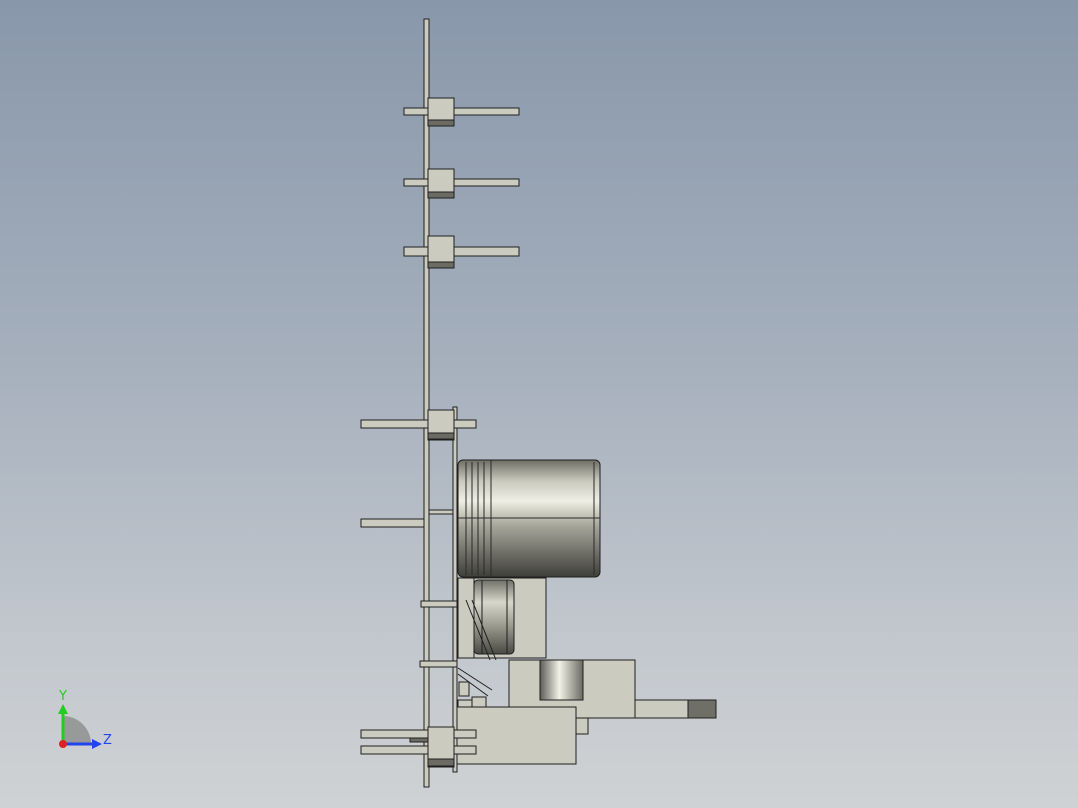 This screenshot has width=1078, height=808. I want to click on z-axis-label: Z, so click(107, 740).